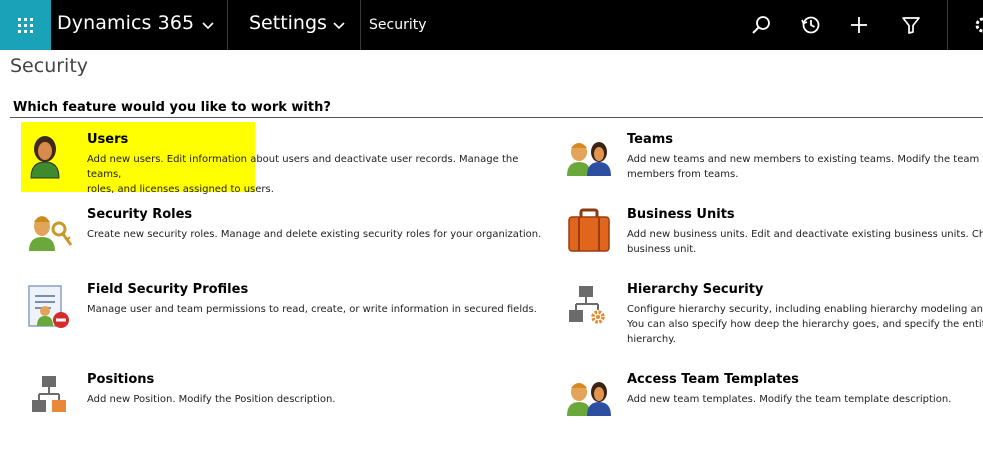 The height and width of the screenshot is (449, 983). What do you see at coordinates (681, 214) in the screenshot?
I see `feature-title: Business Units` at bounding box center [681, 214].